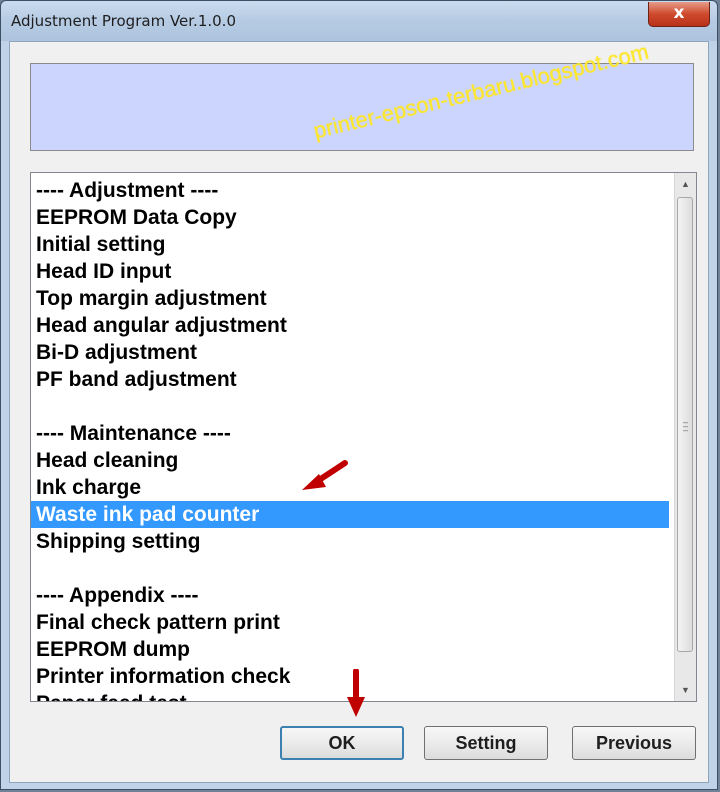 This screenshot has width=720, height=792. I want to click on grip-icon: – – –, so click(685, 426).